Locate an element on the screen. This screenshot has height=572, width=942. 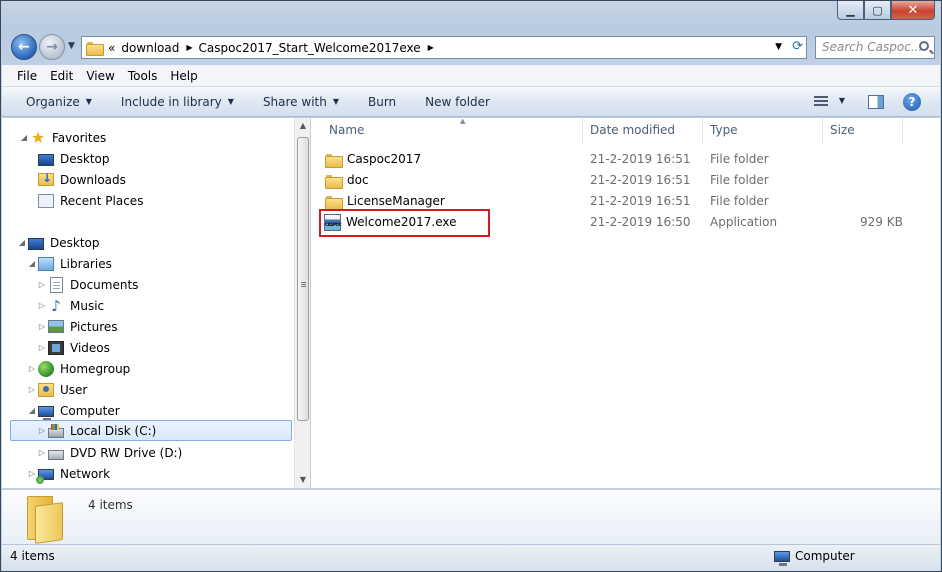
details-pane: 4 items is located at coordinates (471, 516).